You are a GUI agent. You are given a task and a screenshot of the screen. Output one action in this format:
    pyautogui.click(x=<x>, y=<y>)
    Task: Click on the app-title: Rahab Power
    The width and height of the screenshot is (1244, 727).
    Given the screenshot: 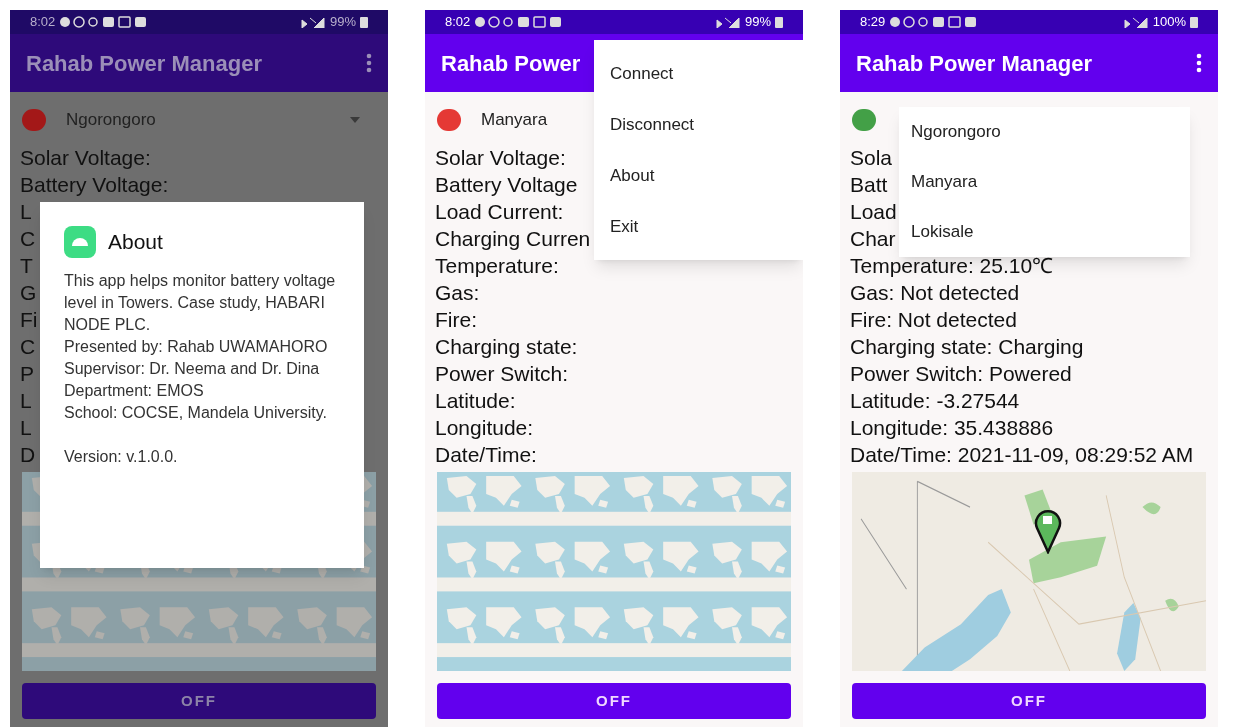 What is the action you would take?
    pyautogui.click(x=511, y=63)
    